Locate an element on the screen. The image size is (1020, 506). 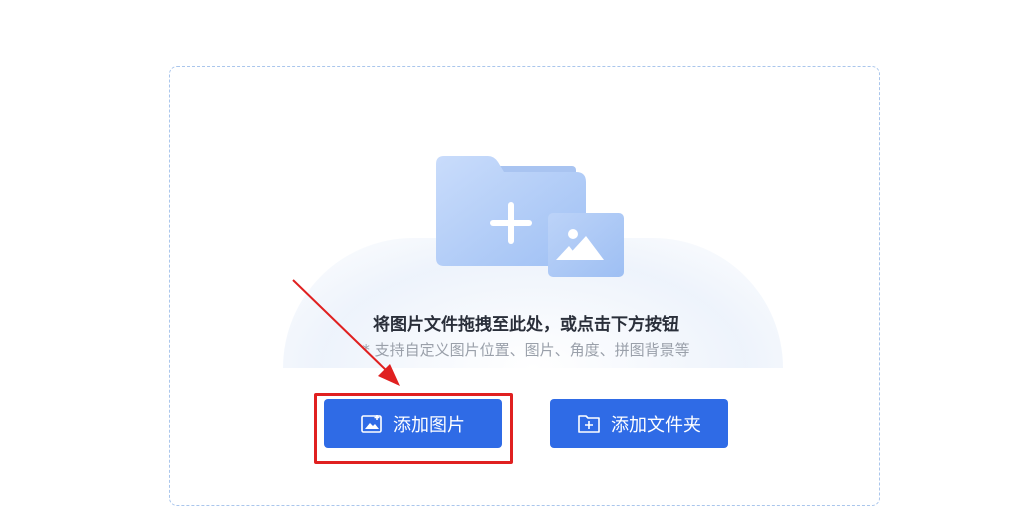
folder-plus-icon is located at coordinates (589, 423).